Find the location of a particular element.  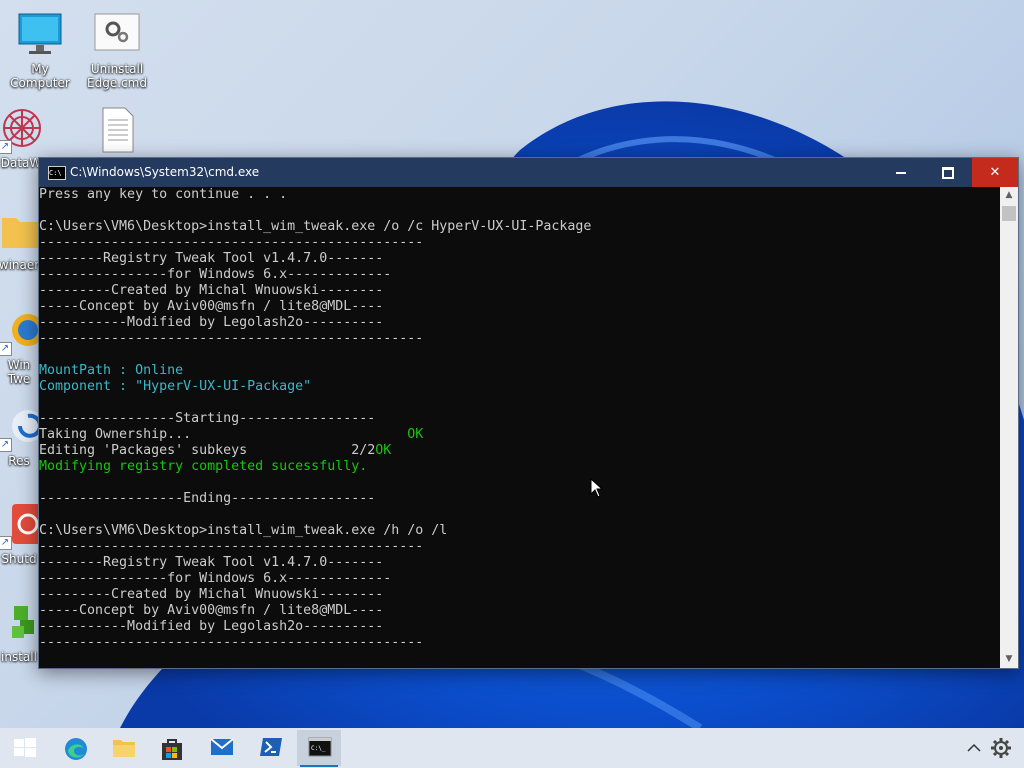

scroll-down-icon: ▼ is located at coordinates (1009, 659).